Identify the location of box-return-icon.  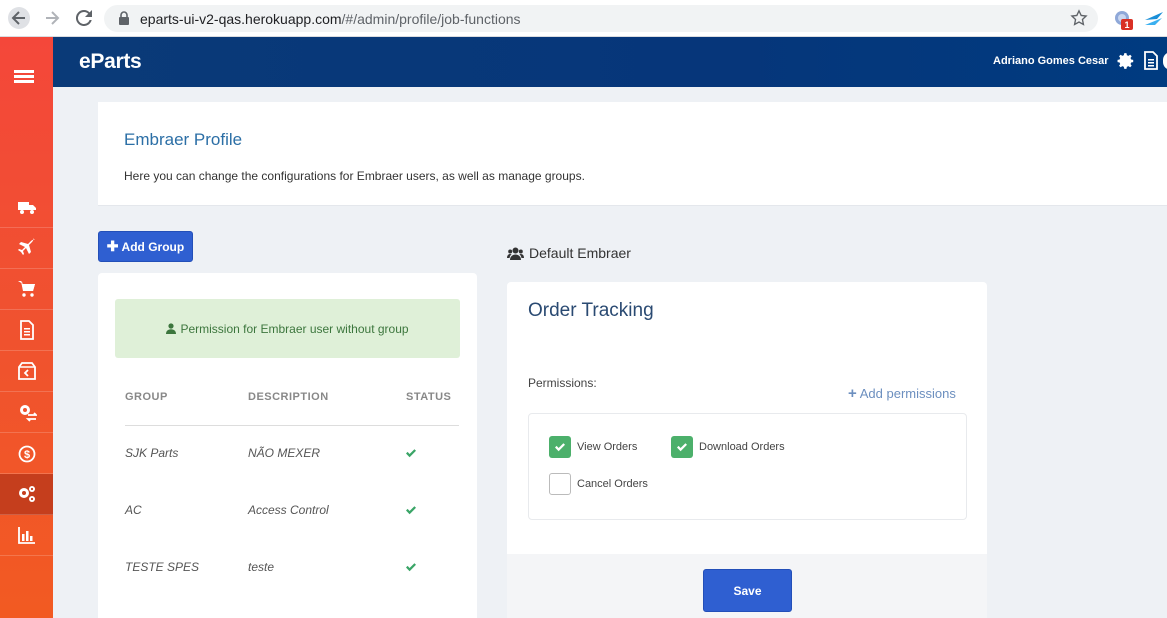
(26, 371).